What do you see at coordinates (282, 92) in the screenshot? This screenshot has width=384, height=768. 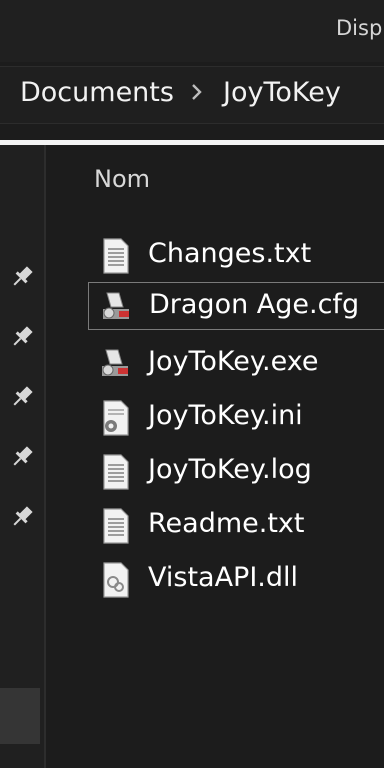 I see `breadcrumb-joytokey: JoyToKey` at bounding box center [282, 92].